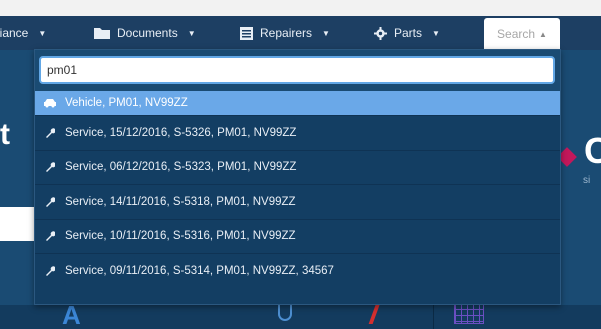  I want to click on nav-item-repairers: Repairers ▼, so click(285, 33).